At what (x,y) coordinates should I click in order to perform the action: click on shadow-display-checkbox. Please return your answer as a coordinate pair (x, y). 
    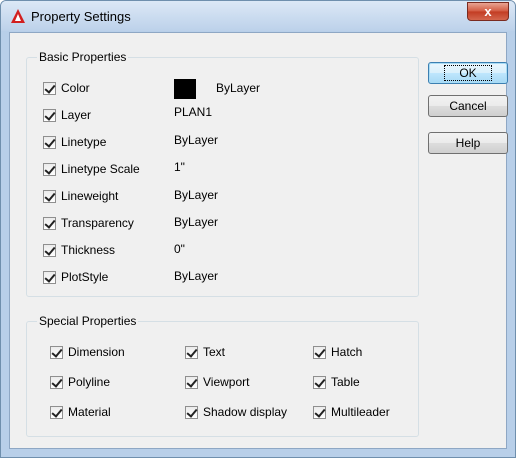
    Looking at the image, I should click on (191, 412).